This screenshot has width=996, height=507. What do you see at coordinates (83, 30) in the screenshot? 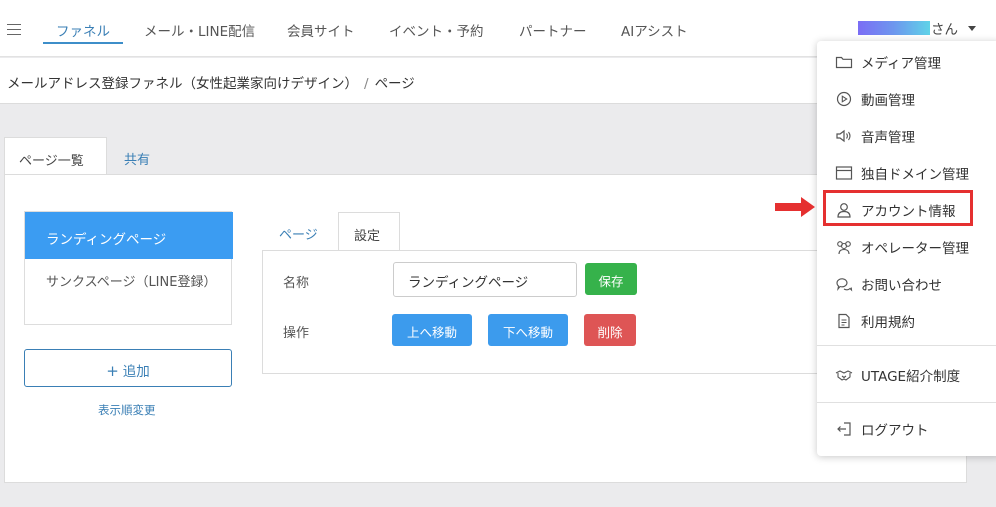
I see `nav-tab-funnel: ファネル` at bounding box center [83, 30].